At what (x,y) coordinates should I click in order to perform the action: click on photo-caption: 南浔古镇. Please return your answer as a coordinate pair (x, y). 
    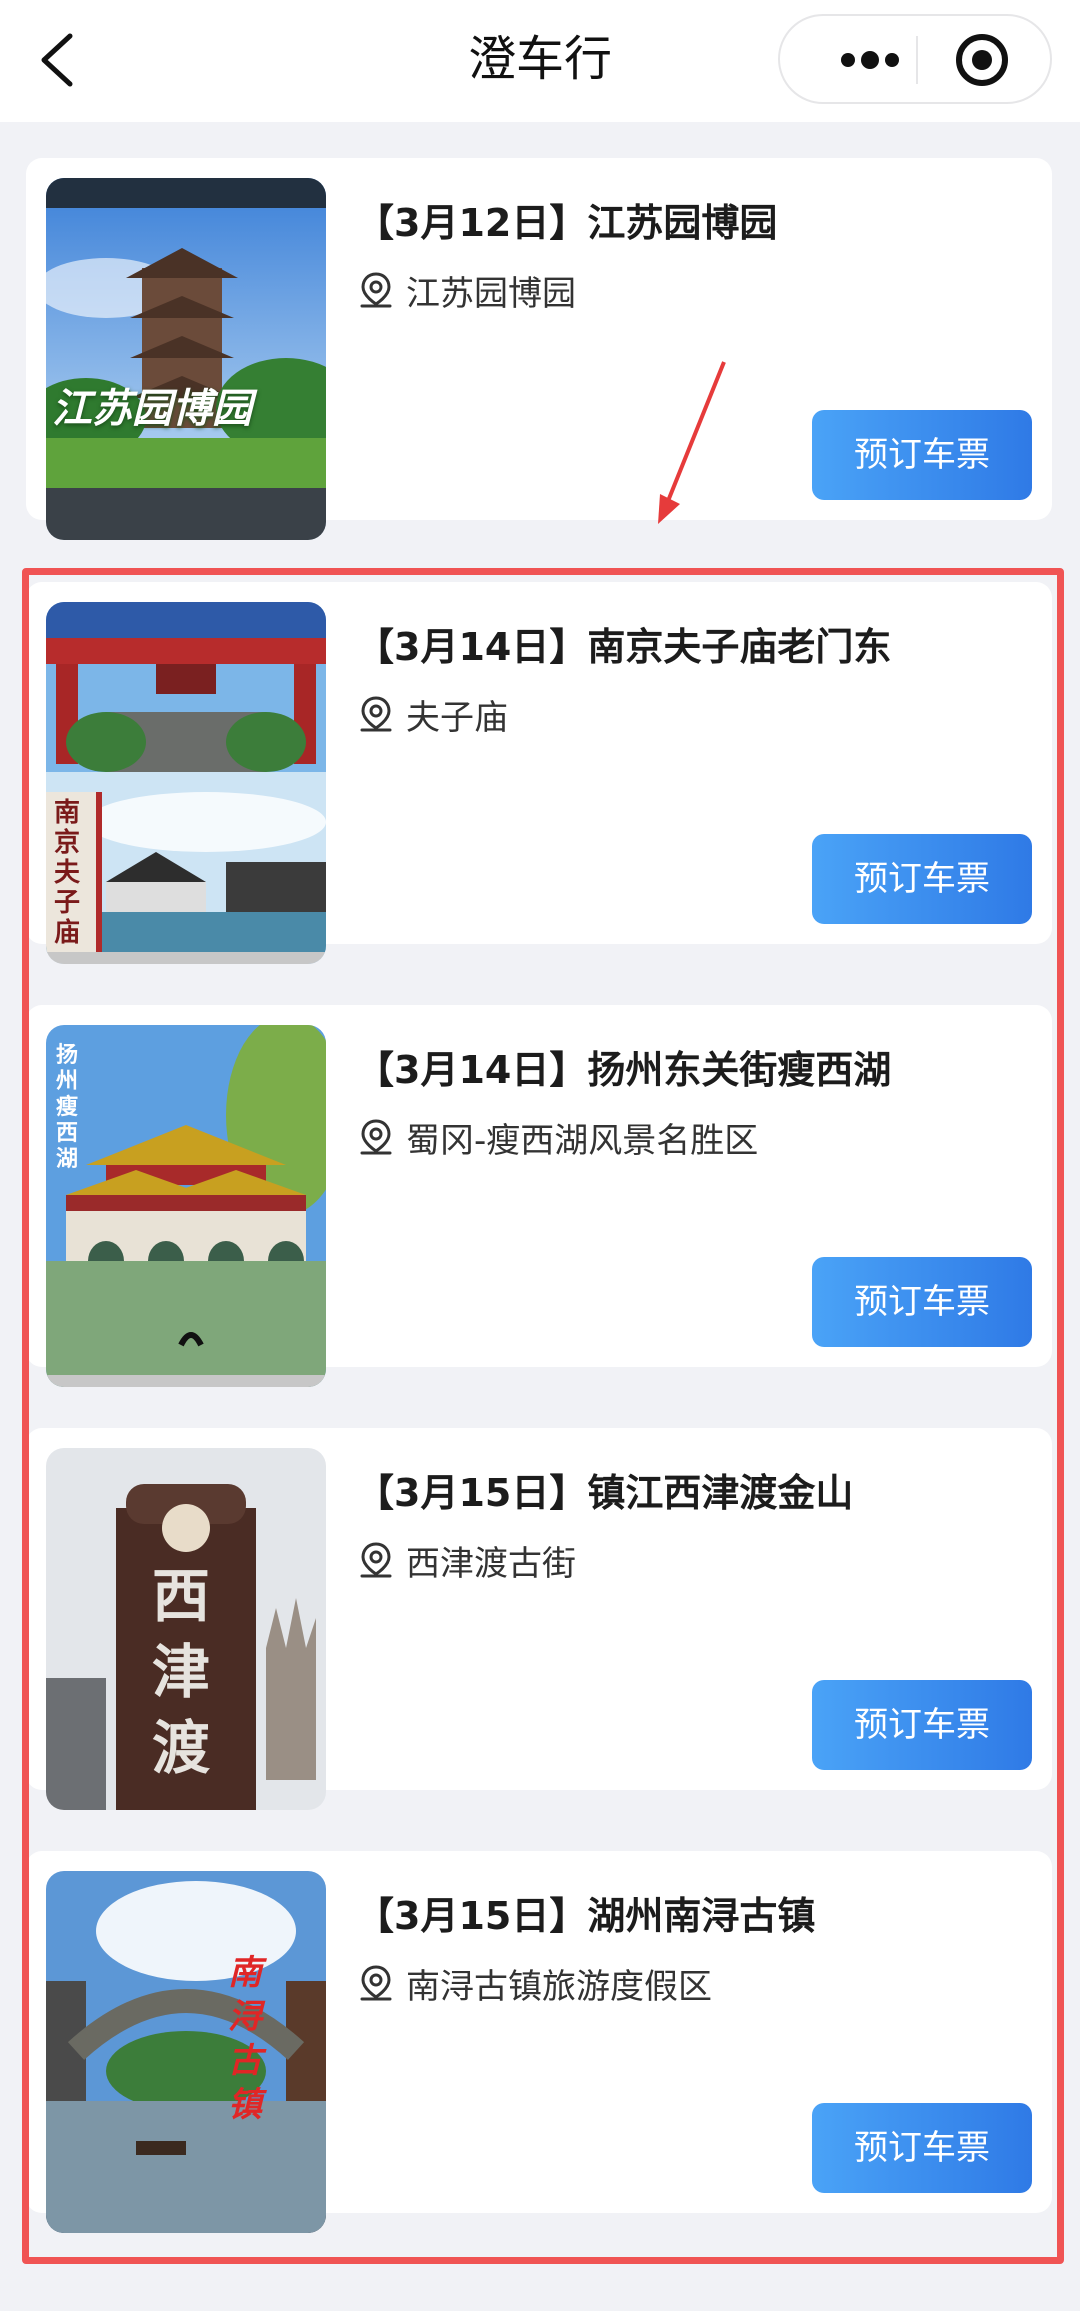
    Looking at the image, I should click on (245, 2039).